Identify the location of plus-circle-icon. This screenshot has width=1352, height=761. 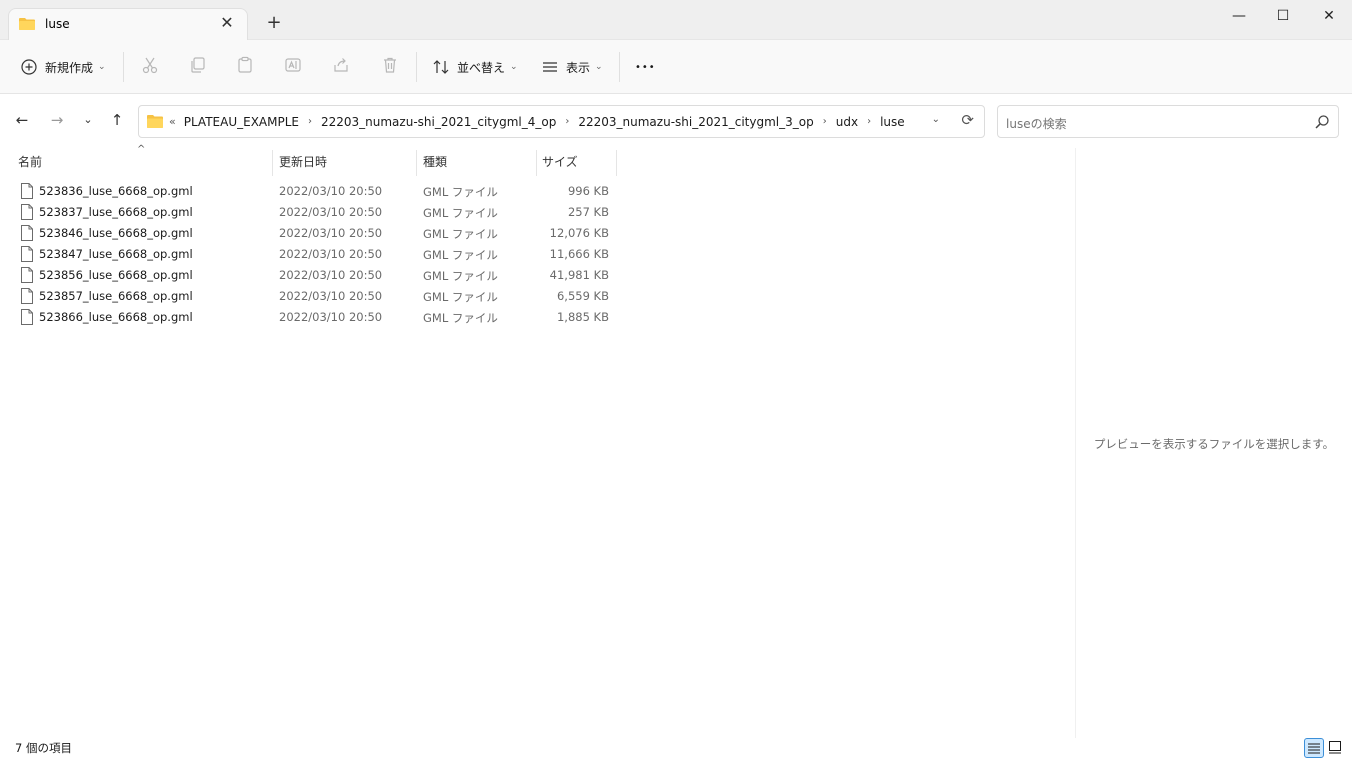
(29, 67).